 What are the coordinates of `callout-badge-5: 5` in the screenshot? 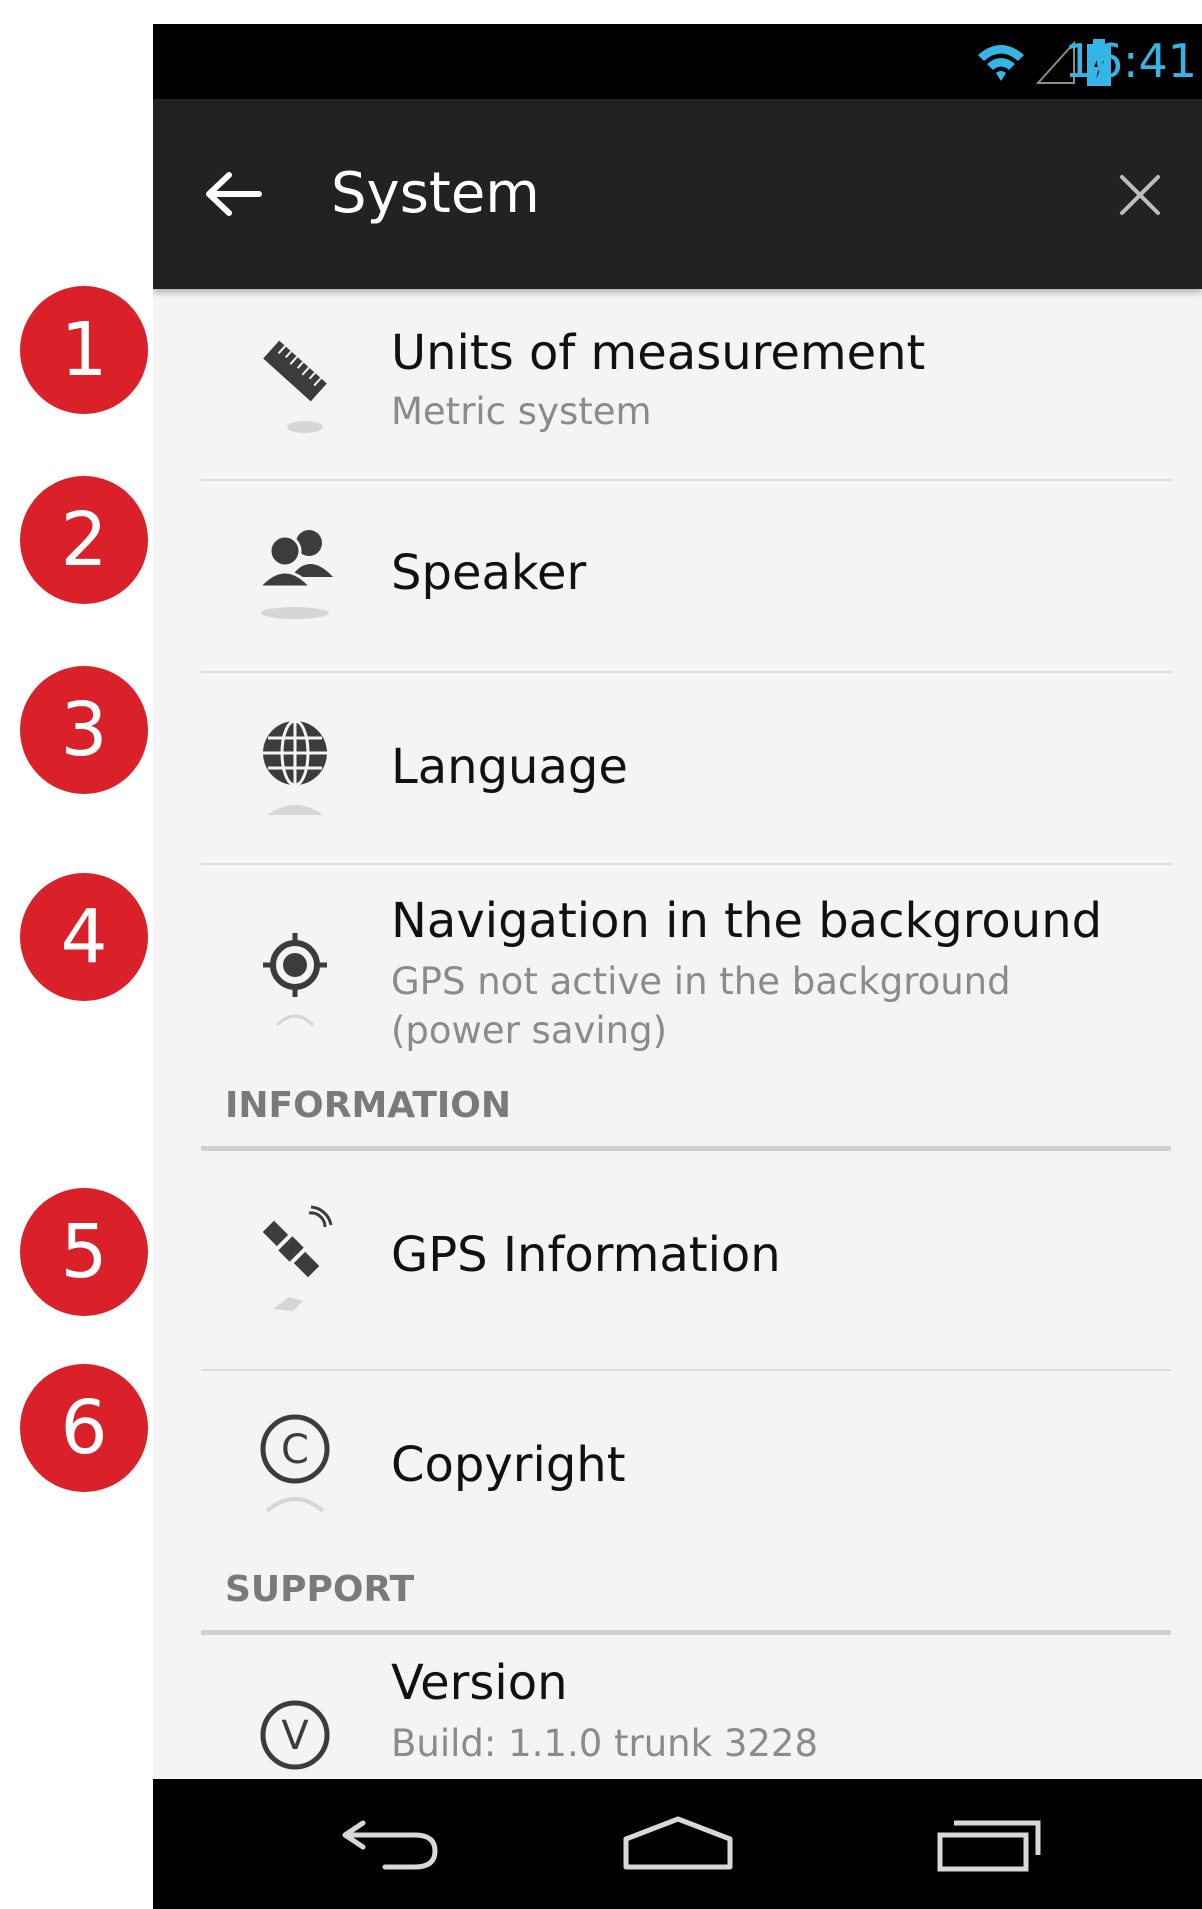 It's located at (84, 1252).